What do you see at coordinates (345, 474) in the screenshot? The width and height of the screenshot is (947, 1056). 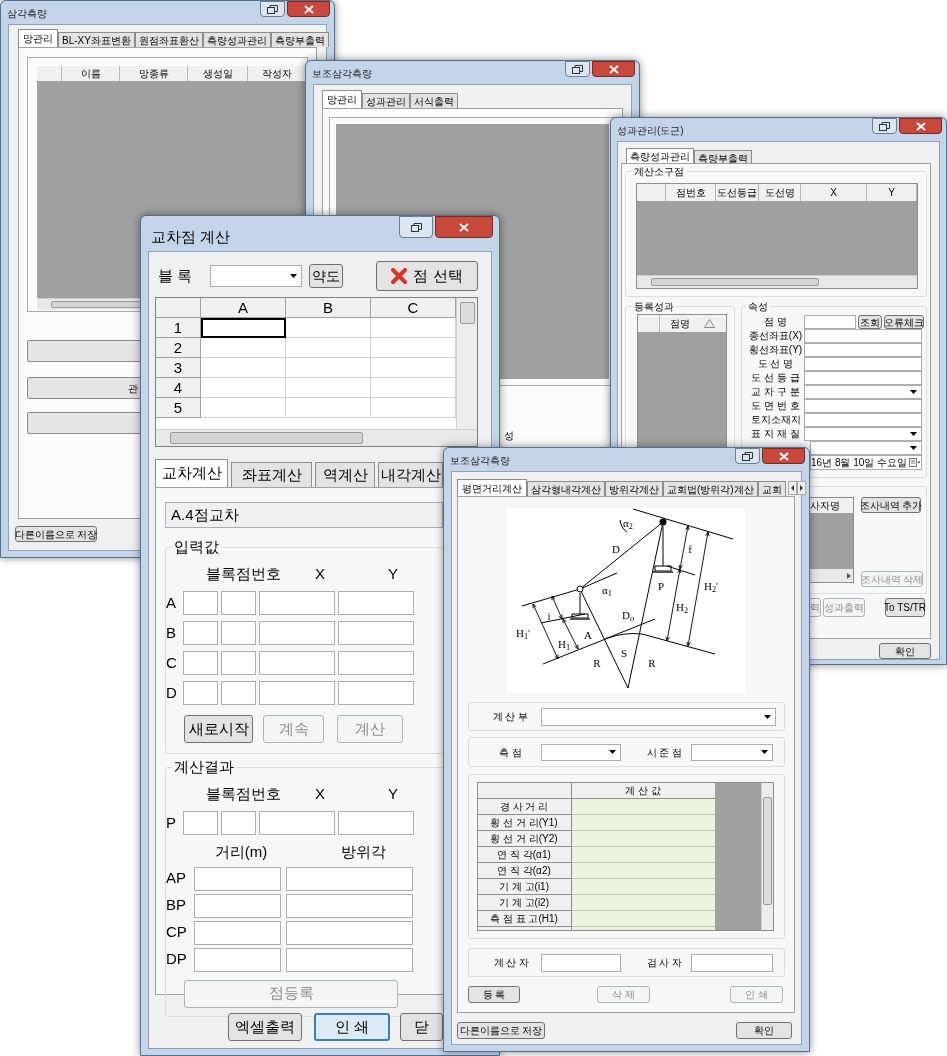 I see `tab: 역계산` at bounding box center [345, 474].